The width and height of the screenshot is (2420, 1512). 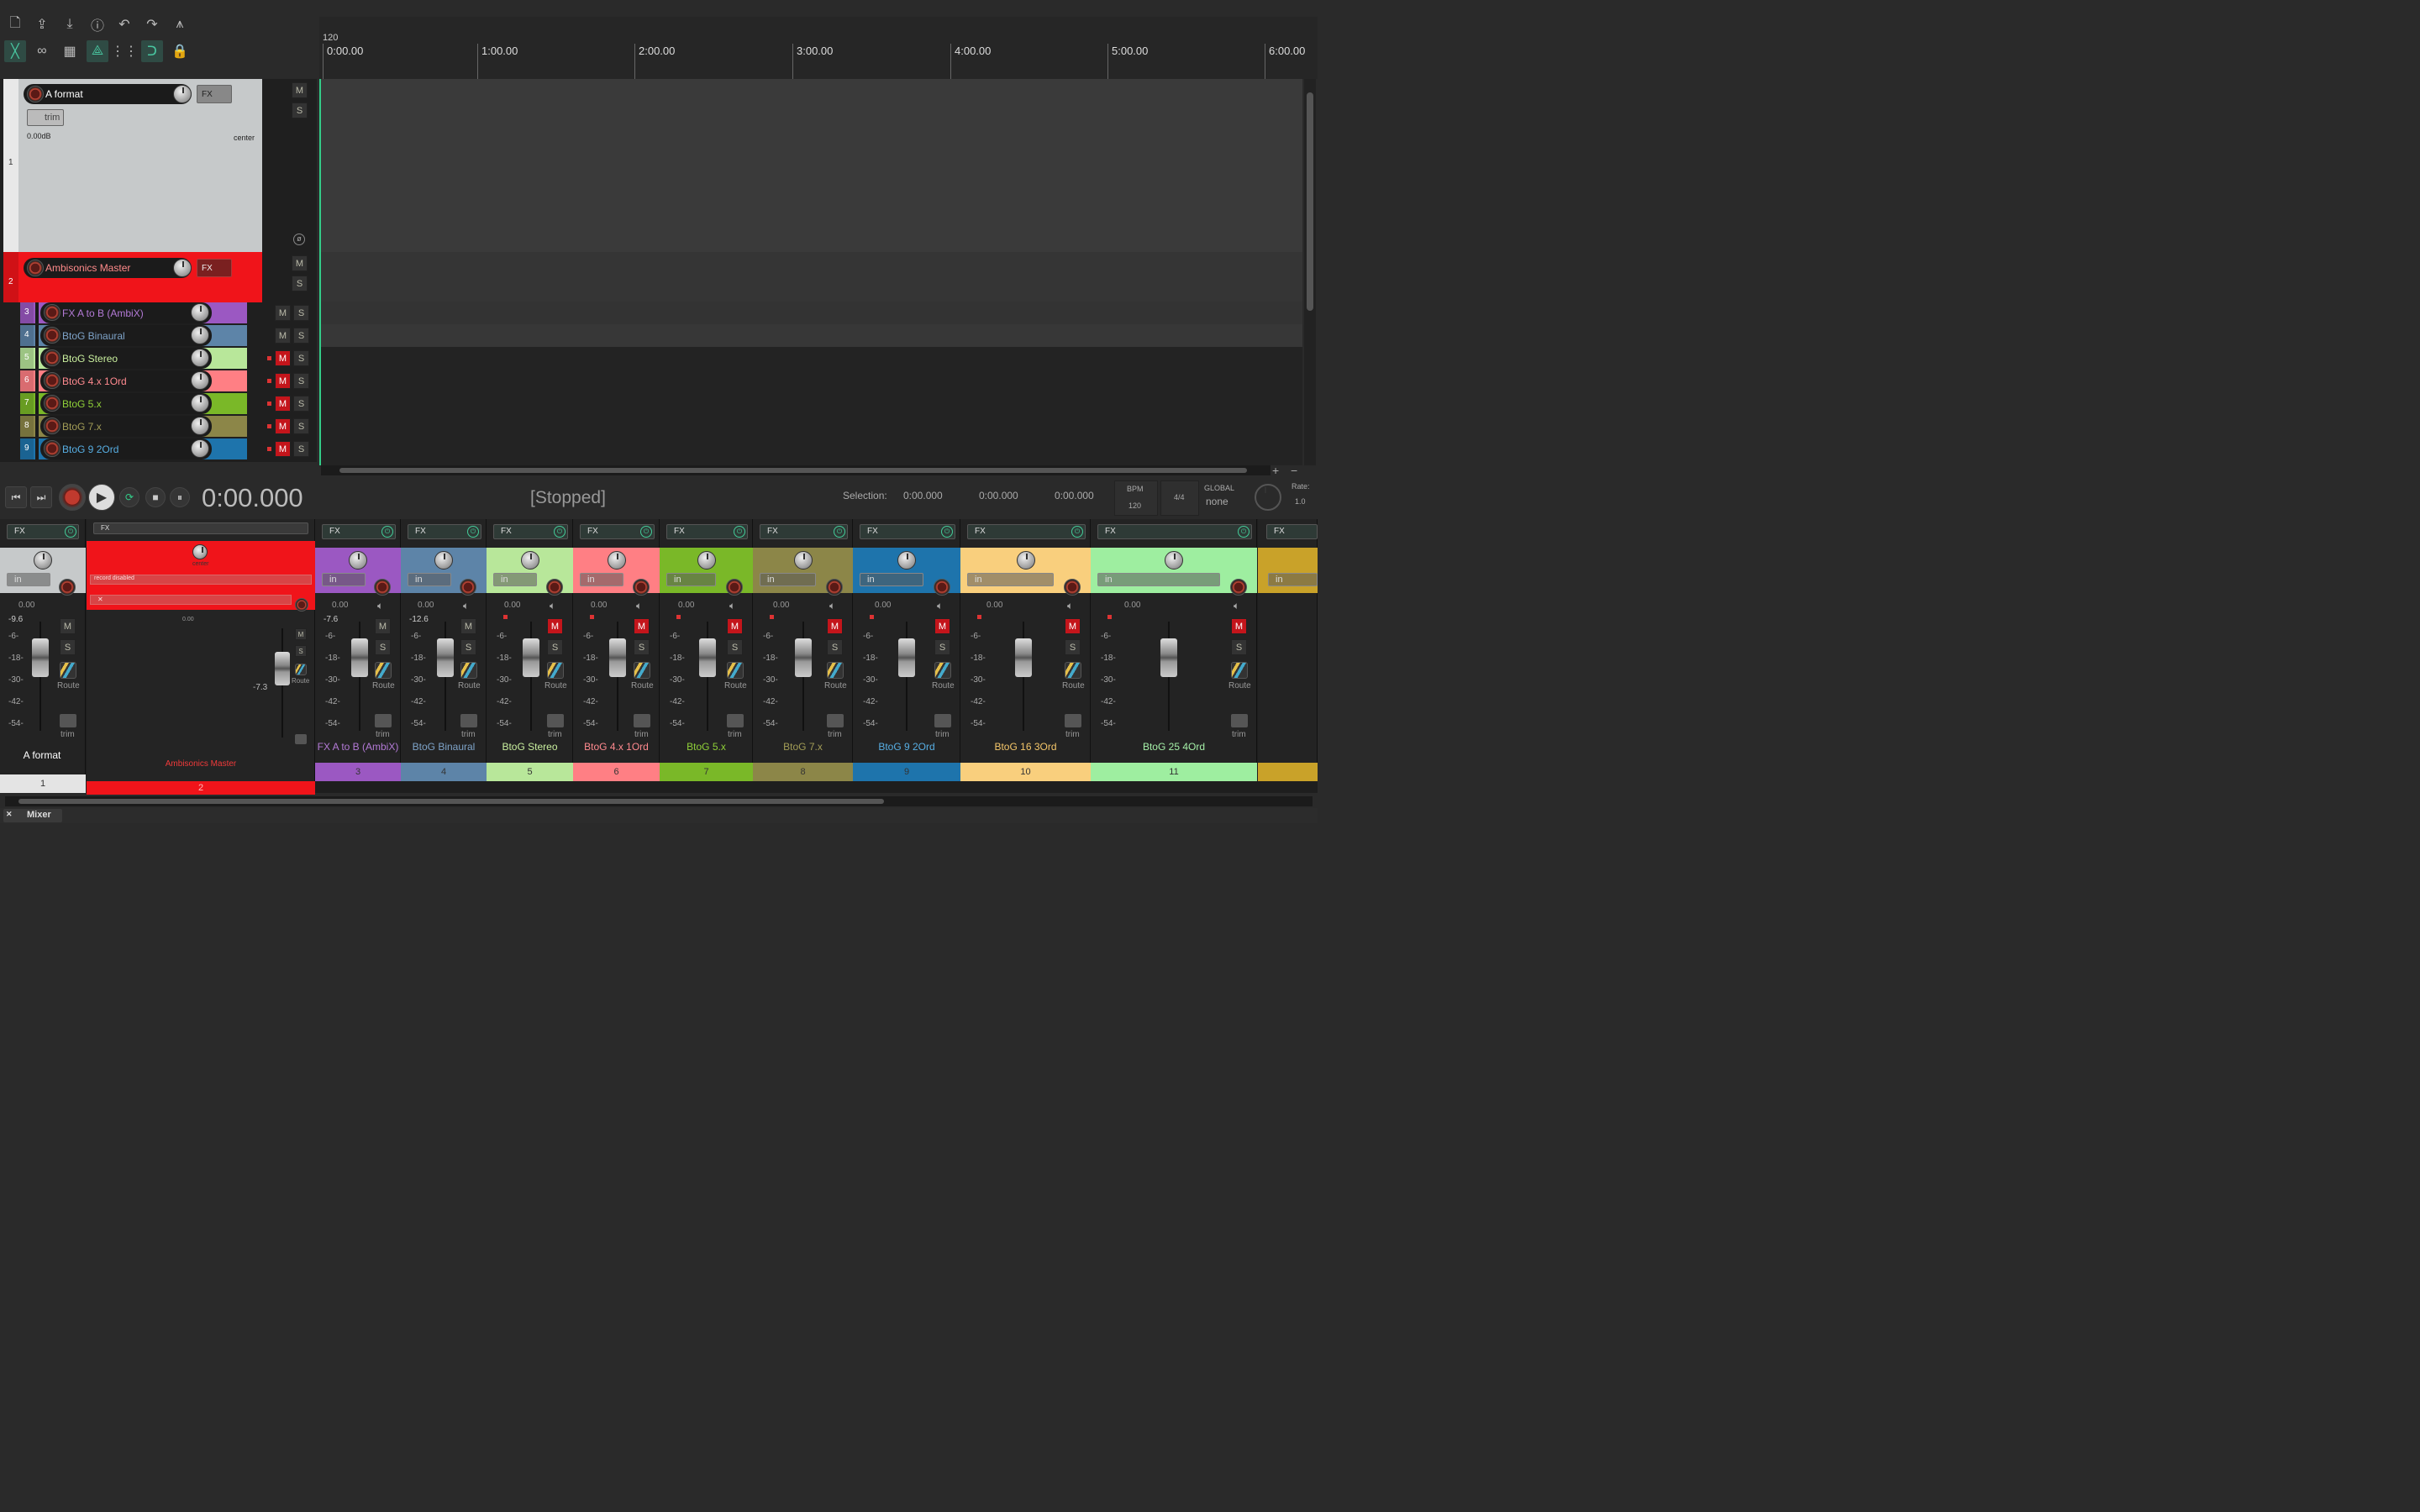 What do you see at coordinates (180, 51) in the screenshot?
I see `lock-icon: 🔒` at bounding box center [180, 51].